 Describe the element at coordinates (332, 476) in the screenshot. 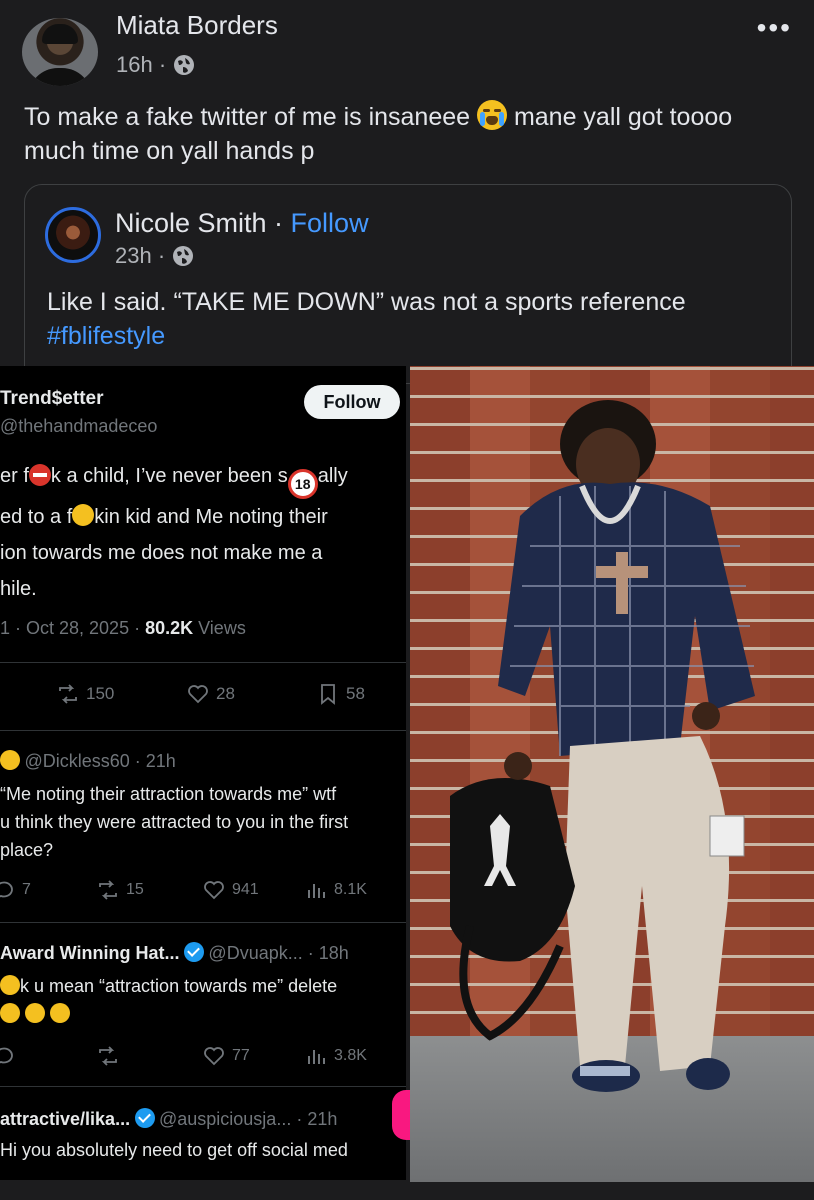

I see `tweet-line: ally` at that location.